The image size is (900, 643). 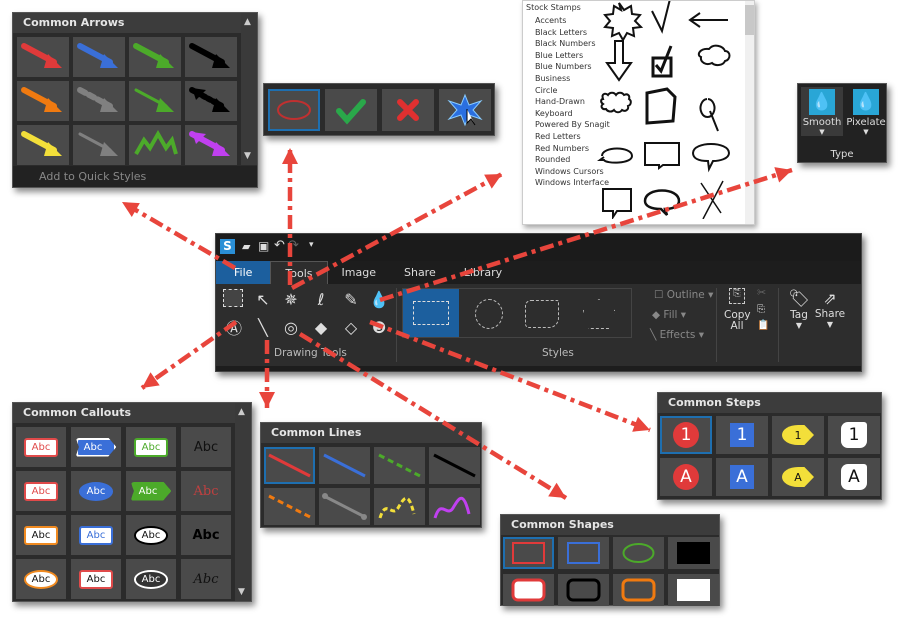 I want to click on stamp-ellipse-outline, so click(x=294, y=110).